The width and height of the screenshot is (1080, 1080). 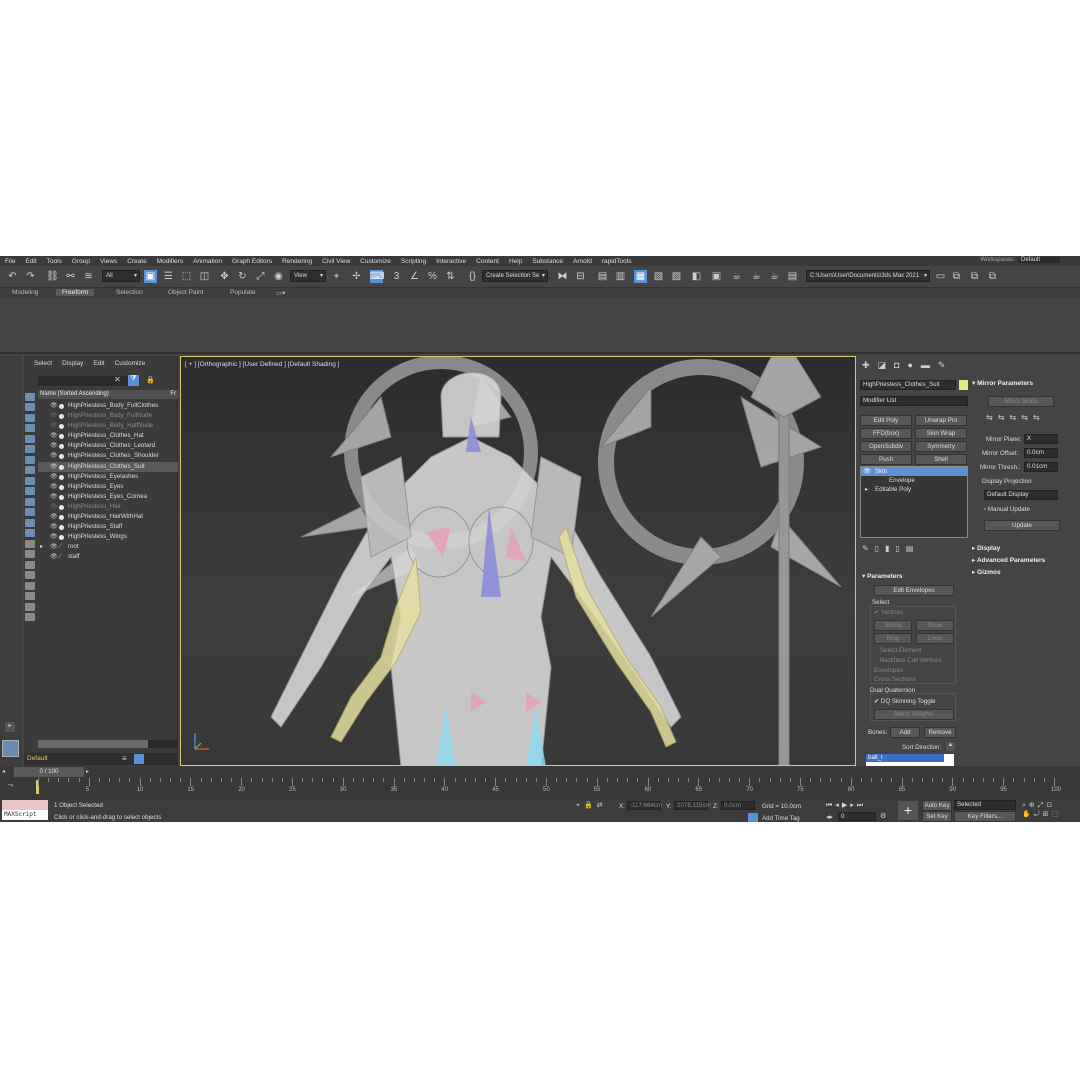 What do you see at coordinates (676, 276) in the screenshot?
I see `material-editor-icon: ▨` at bounding box center [676, 276].